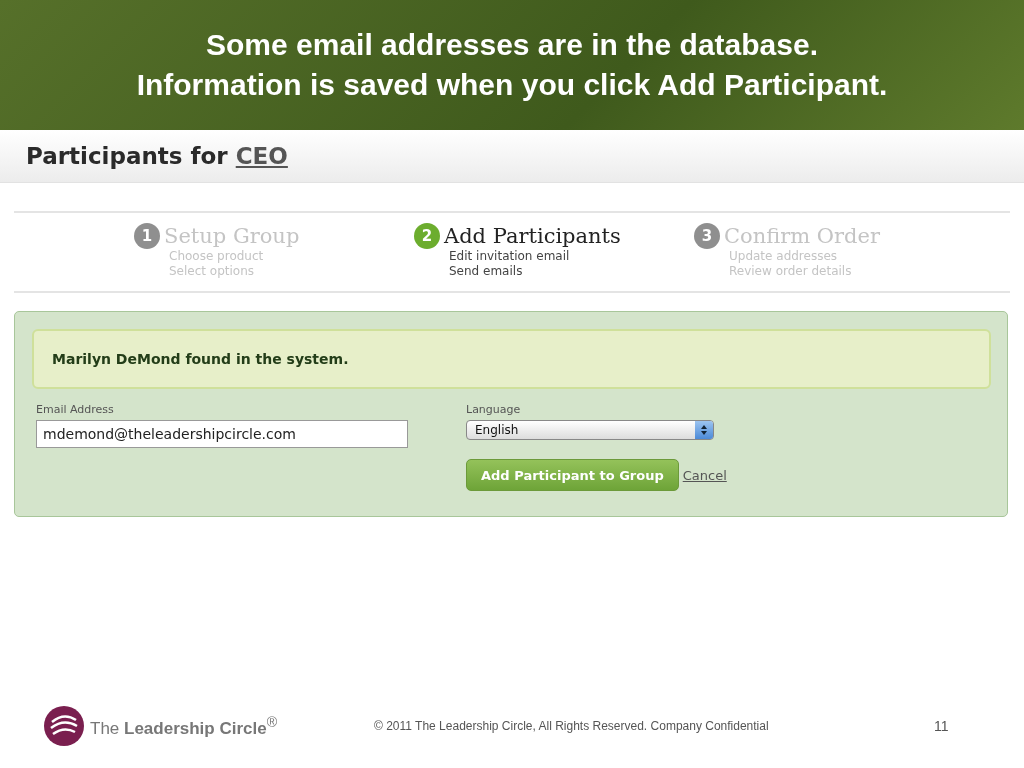 The height and width of the screenshot is (768, 1024). I want to click on cancel-link: Cancel, so click(704, 475).